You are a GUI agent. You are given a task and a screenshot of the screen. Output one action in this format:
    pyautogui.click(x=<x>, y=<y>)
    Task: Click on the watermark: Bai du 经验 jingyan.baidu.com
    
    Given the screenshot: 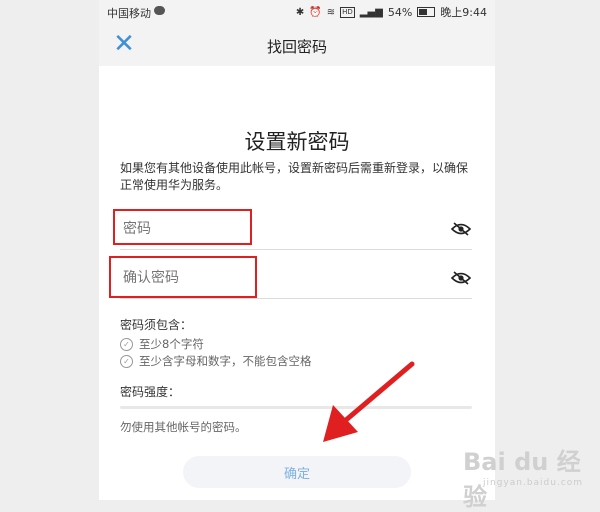 What is the action you would take?
    pyautogui.click(x=527, y=470)
    